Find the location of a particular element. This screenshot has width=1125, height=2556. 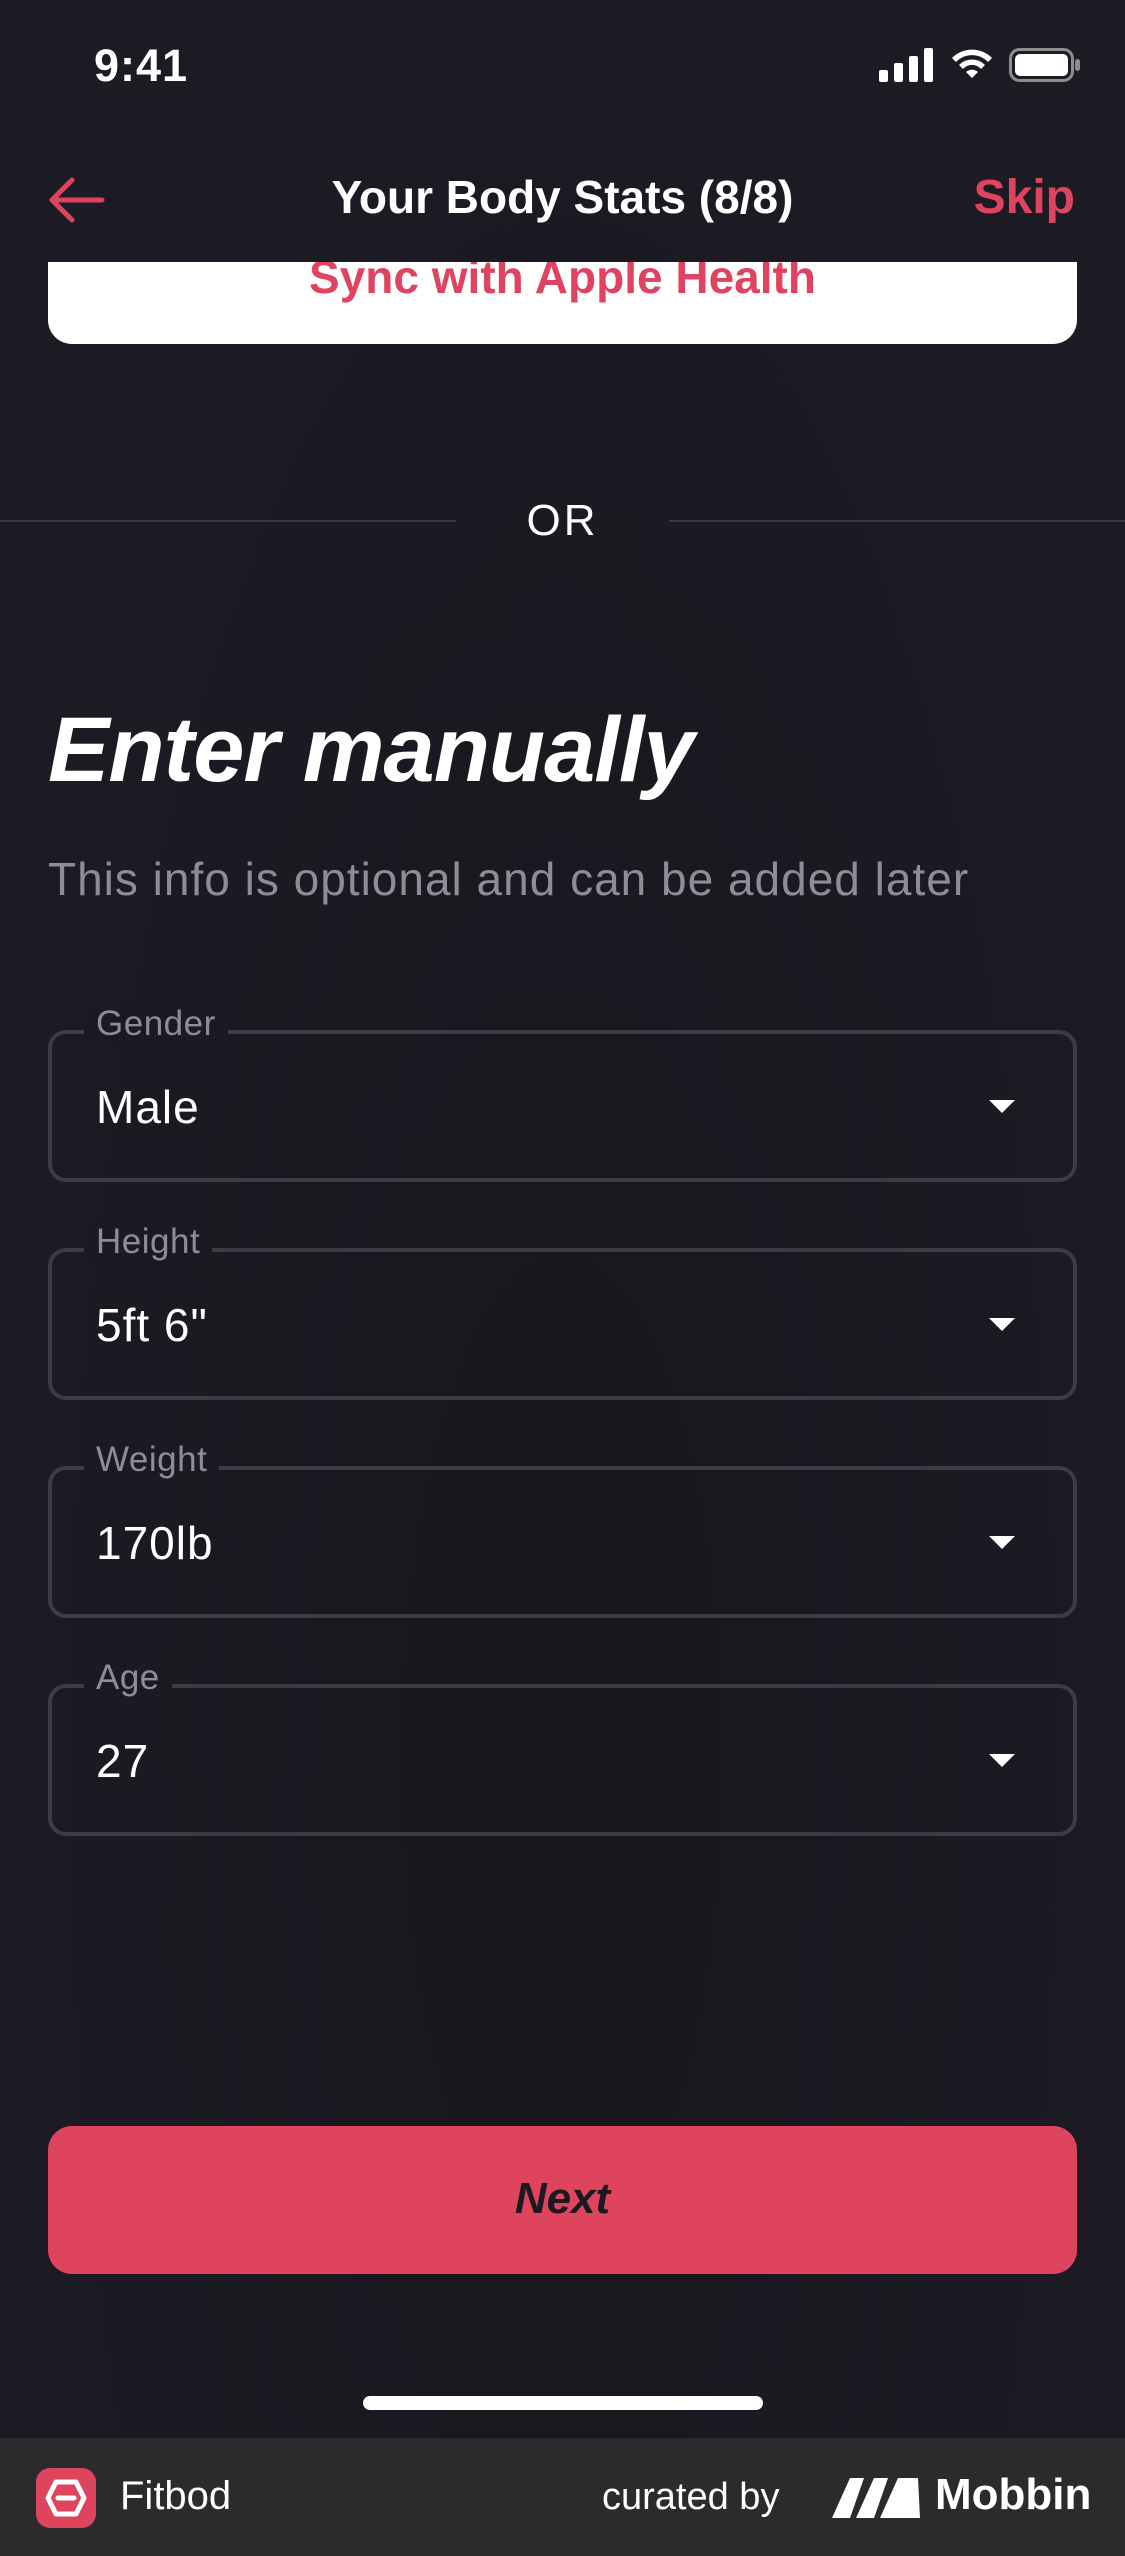

height-dropdown: Height 5ft 6" is located at coordinates (562, 1311).